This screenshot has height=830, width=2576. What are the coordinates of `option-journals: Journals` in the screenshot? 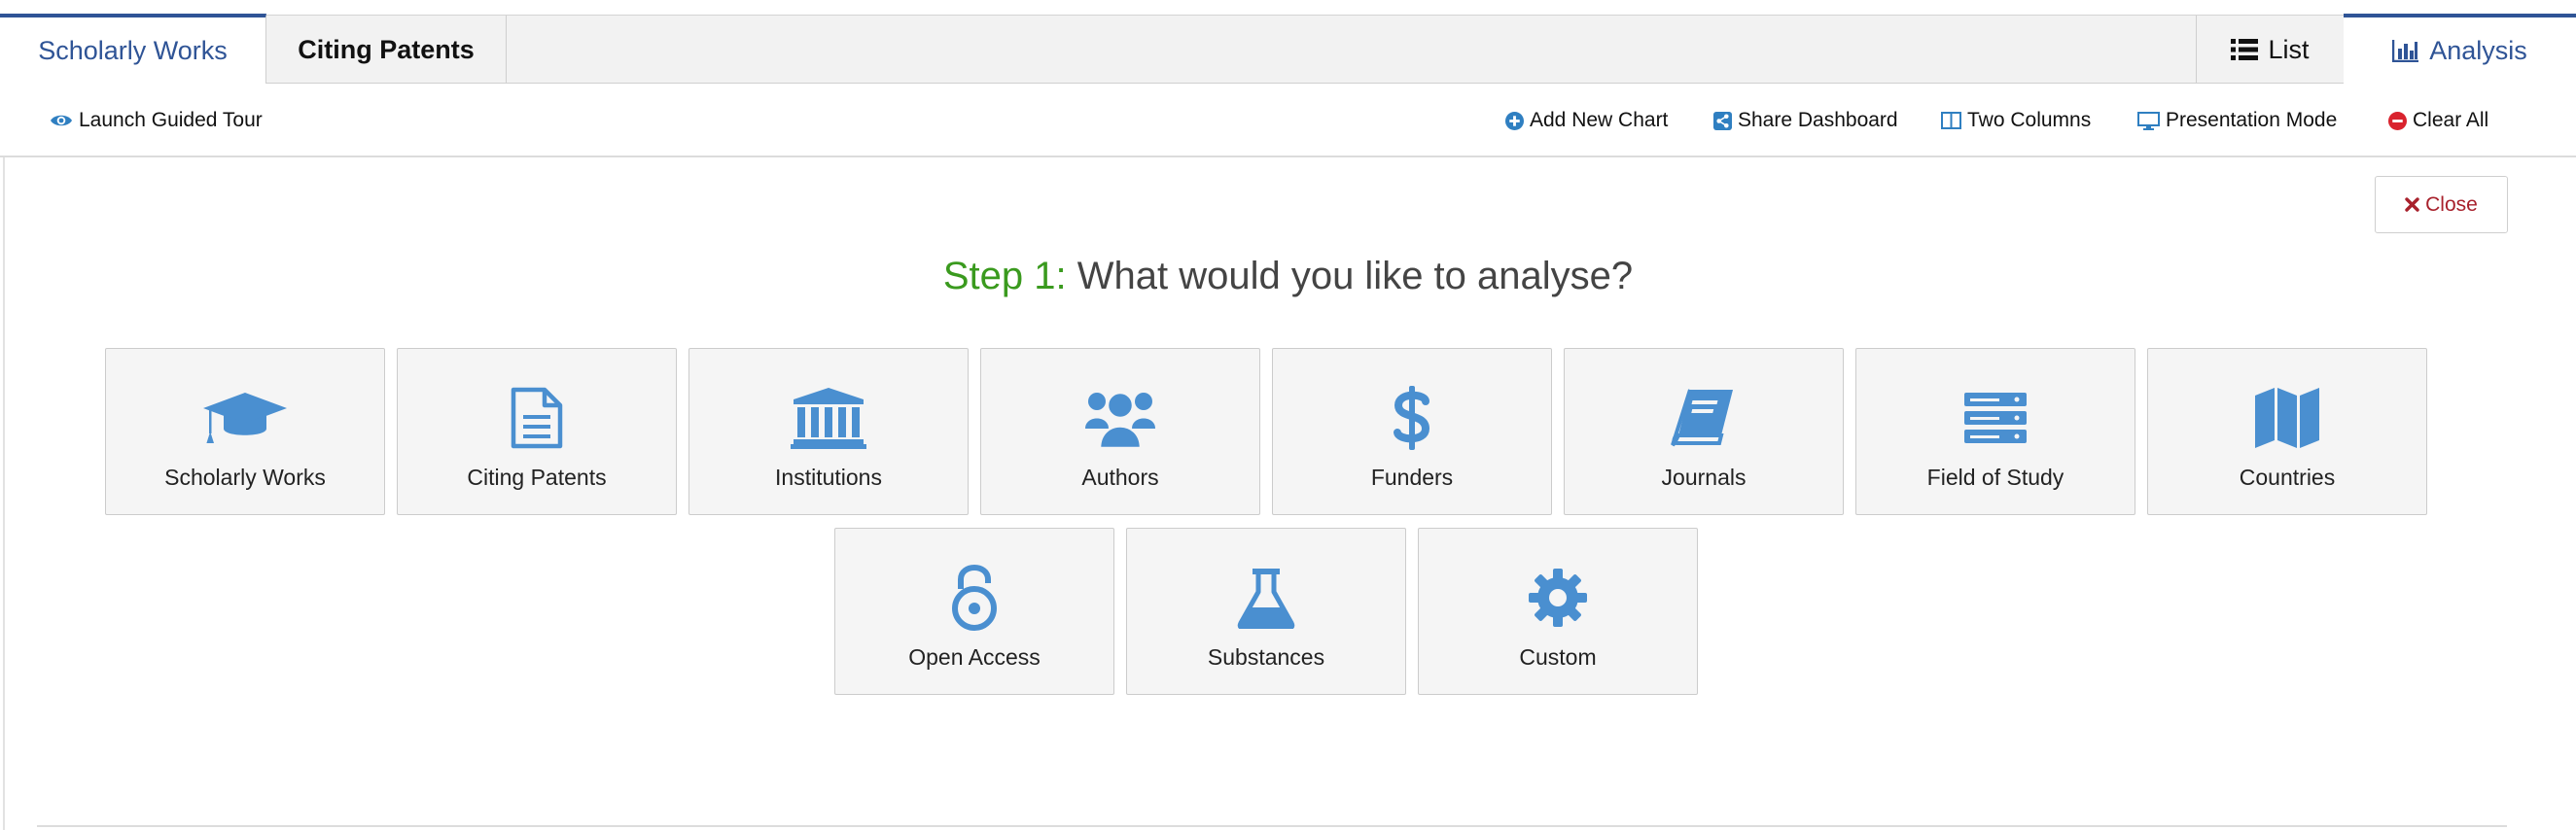 It's located at (1704, 431).